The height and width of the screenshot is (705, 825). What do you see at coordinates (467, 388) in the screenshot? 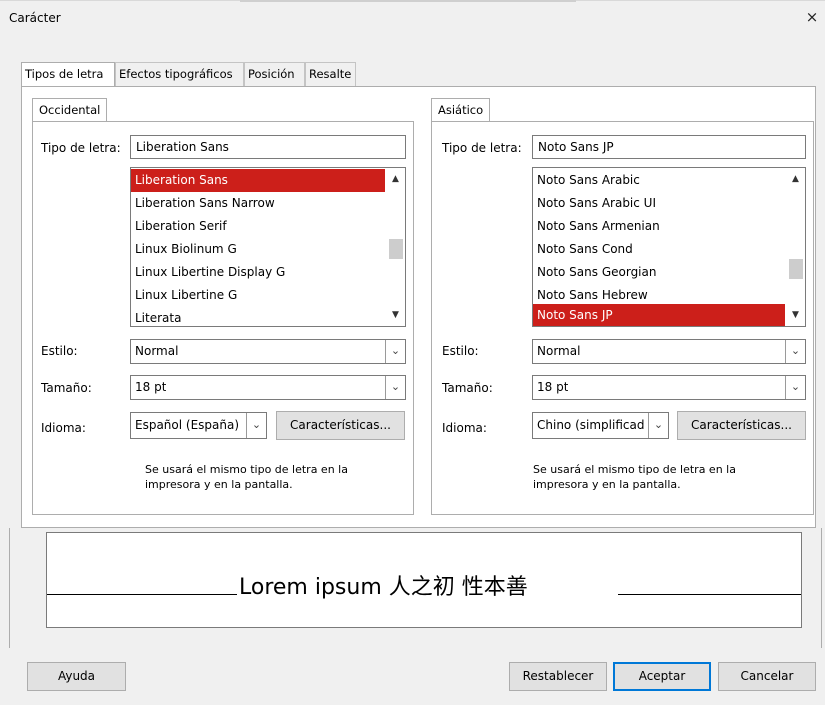
I see `asian-size-label: Tamaño:` at bounding box center [467, 388].